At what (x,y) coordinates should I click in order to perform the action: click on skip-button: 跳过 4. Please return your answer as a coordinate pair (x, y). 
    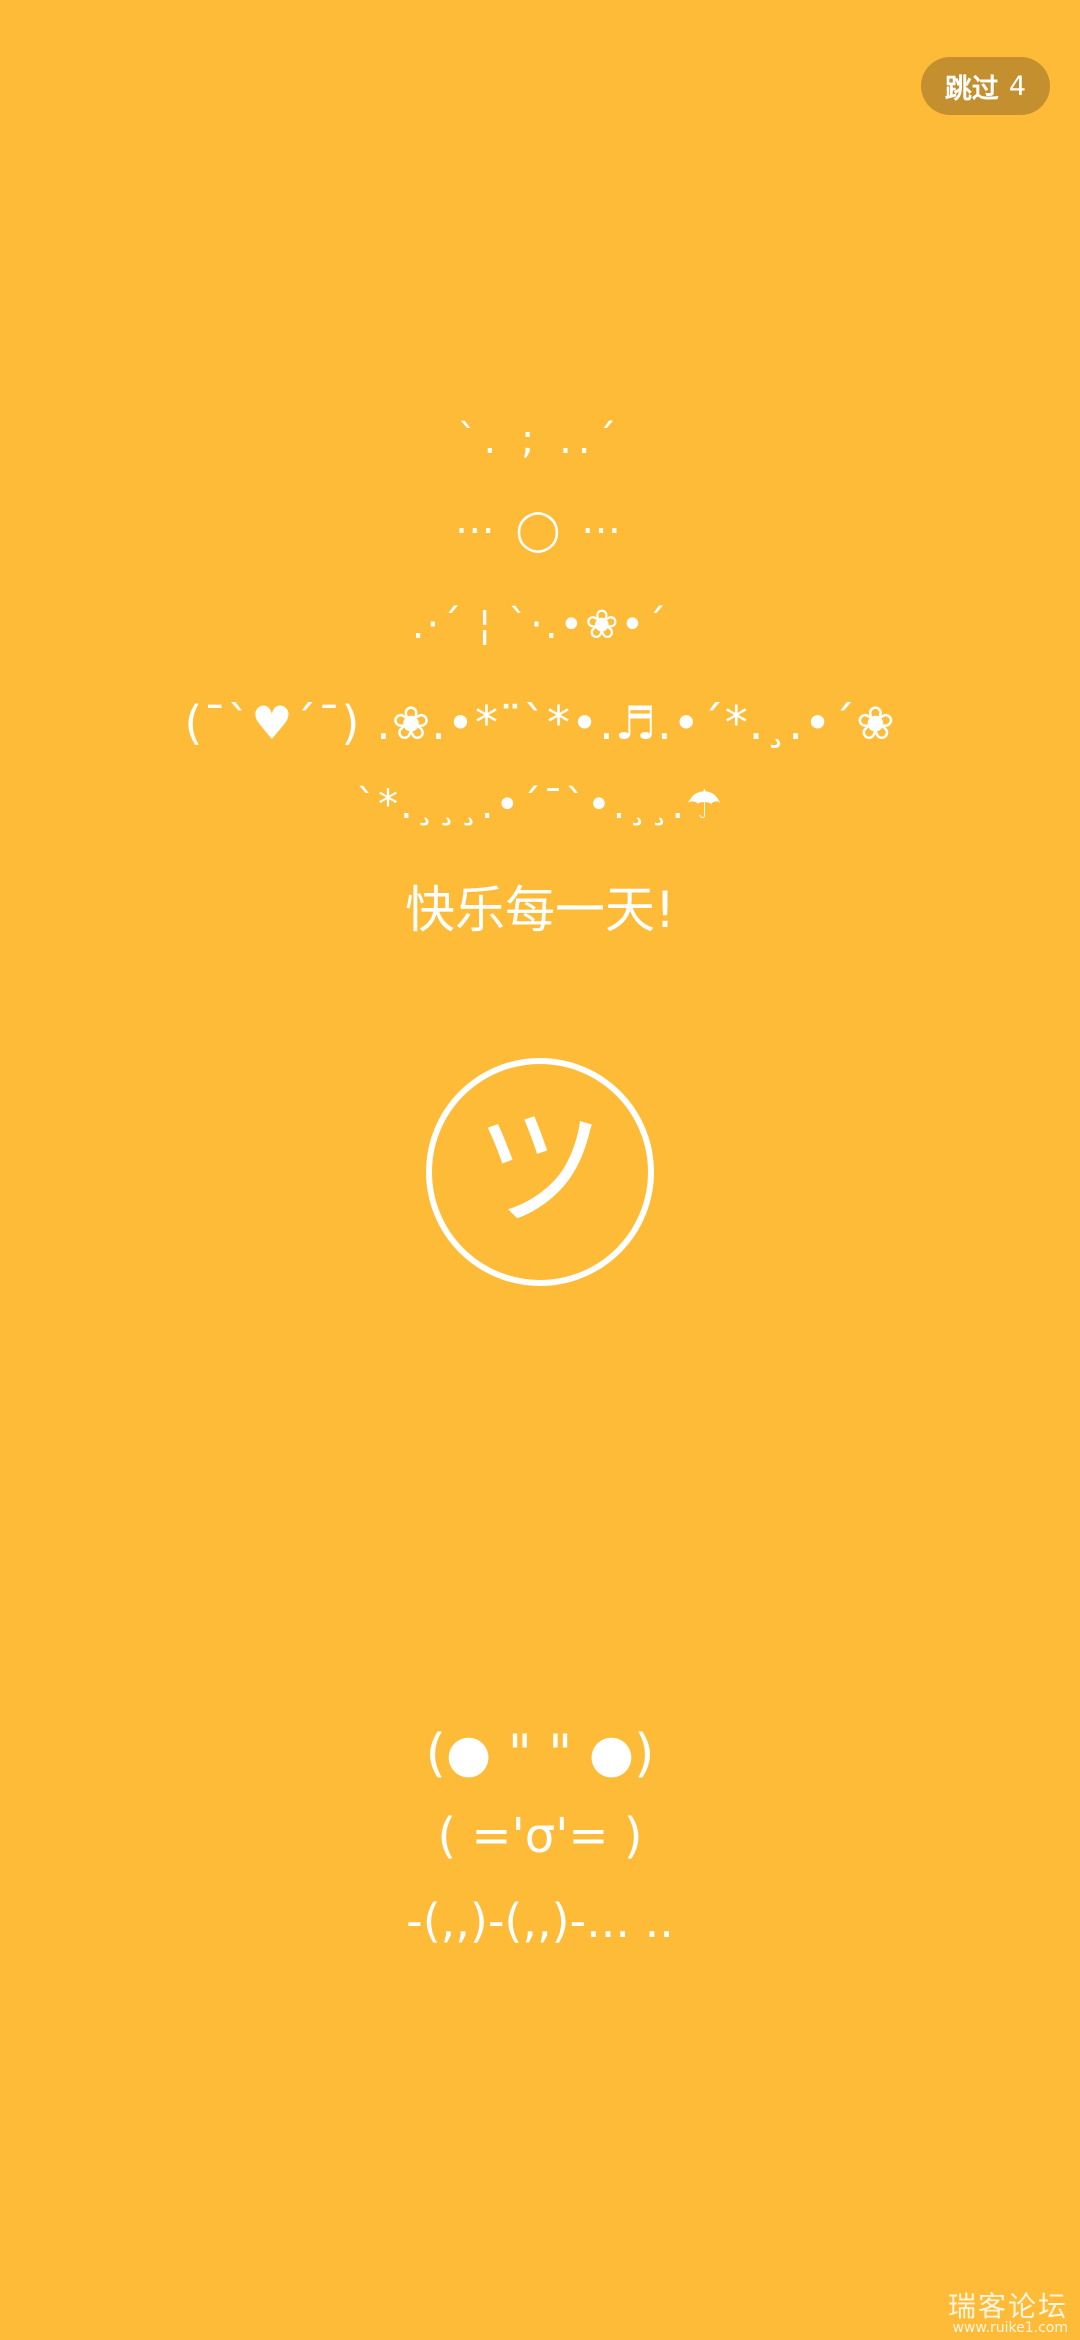
    Looking at the image, I should click on (985, 86).